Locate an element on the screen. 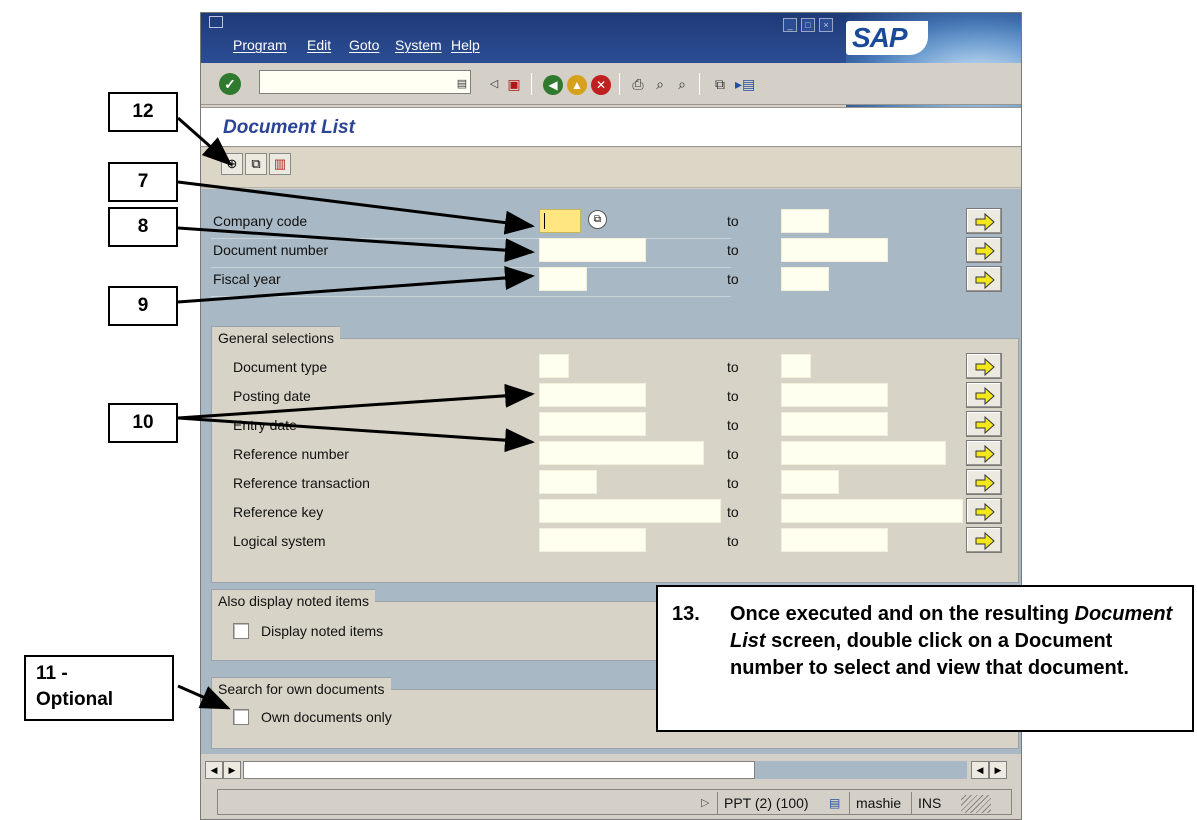 Image resolution: width=1197 pixels, height=820 pixels. command-history-icon: ▤ is located at coordinates (462, 84).